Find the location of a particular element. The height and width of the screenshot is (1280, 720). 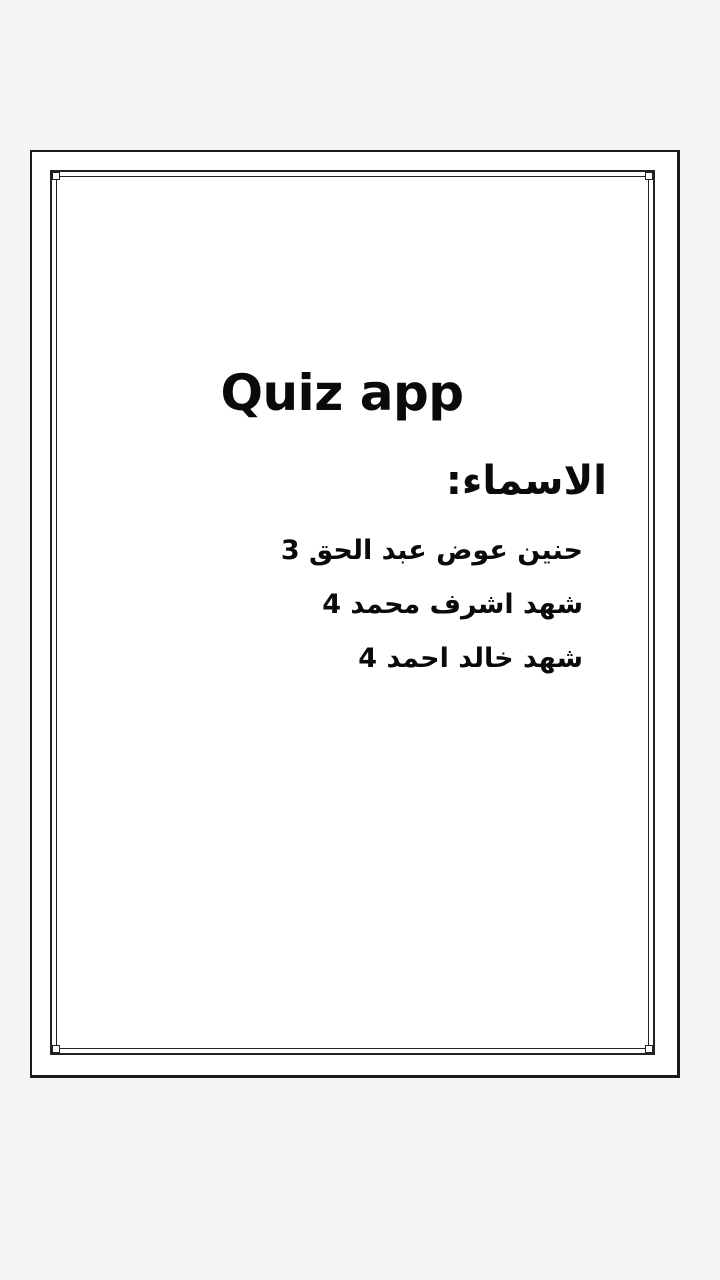

name-item: حنين عوض عبد الحق 3 is located at coordinates (431, 550).